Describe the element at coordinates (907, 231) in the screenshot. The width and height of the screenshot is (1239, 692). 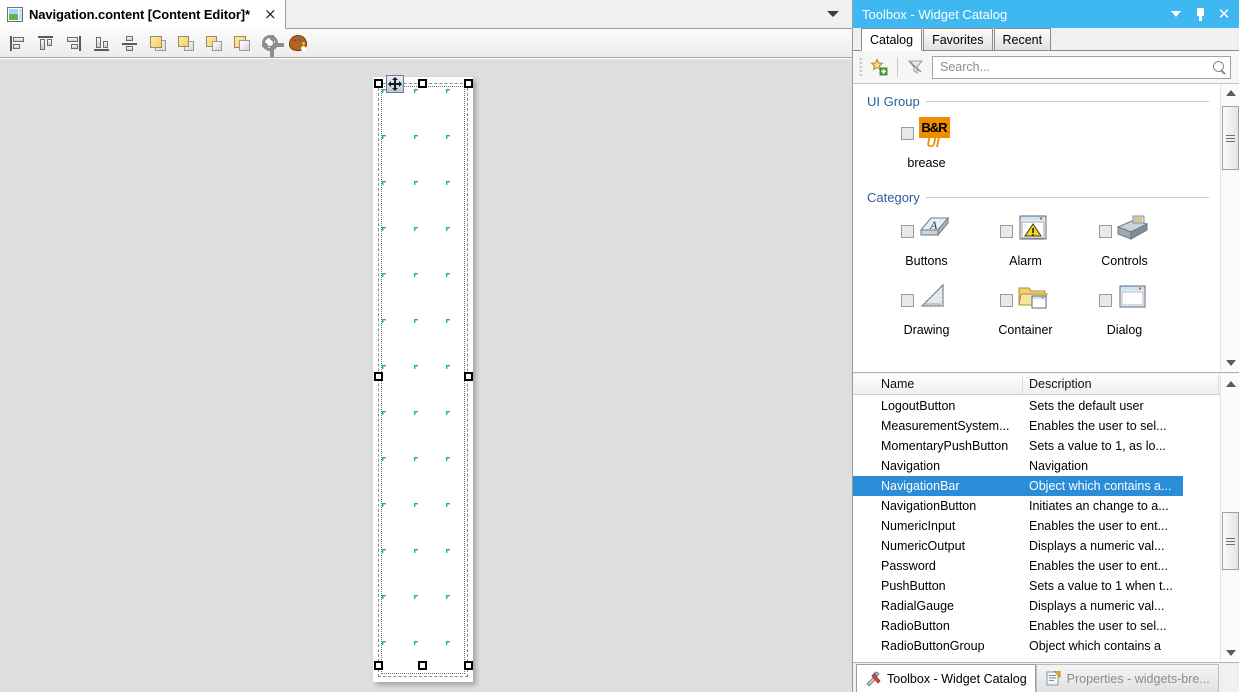
I see `checkbox-buttons` at that location.